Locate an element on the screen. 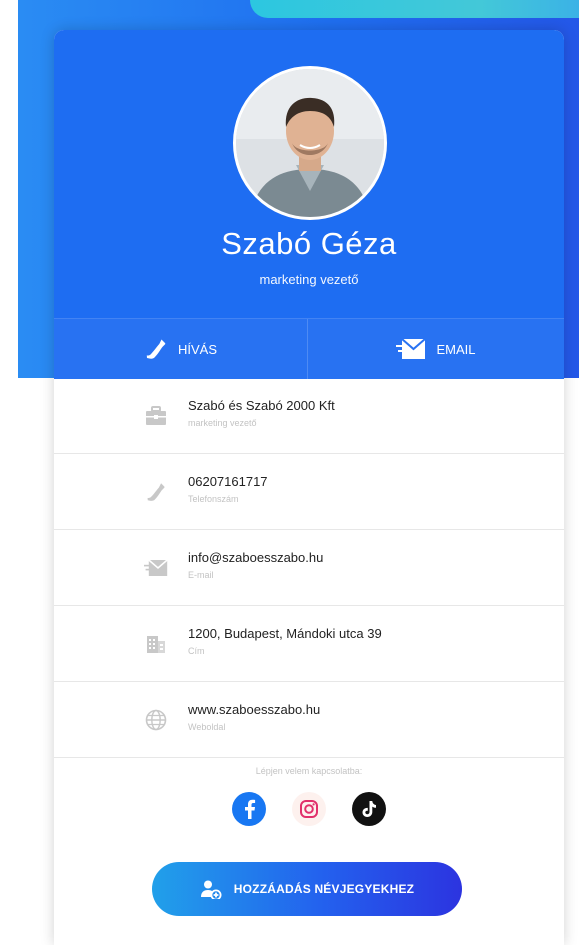  add-to-contacts-button: HOZZÁADÁS NÉVJEGYEKHEZ is located at coordinates (307, 889).